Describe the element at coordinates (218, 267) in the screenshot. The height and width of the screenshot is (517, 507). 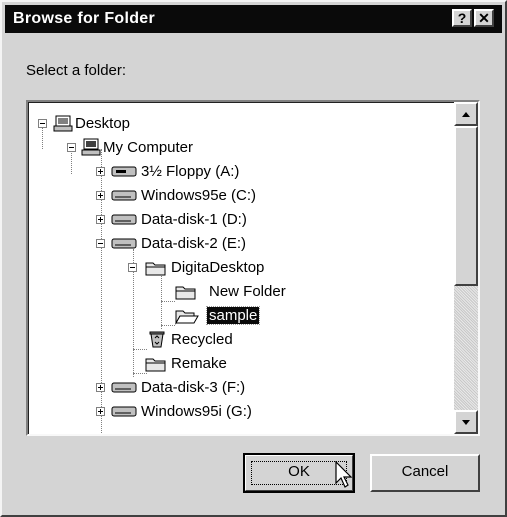
I see `tree-item-label: DigitaDesktop` at that location.